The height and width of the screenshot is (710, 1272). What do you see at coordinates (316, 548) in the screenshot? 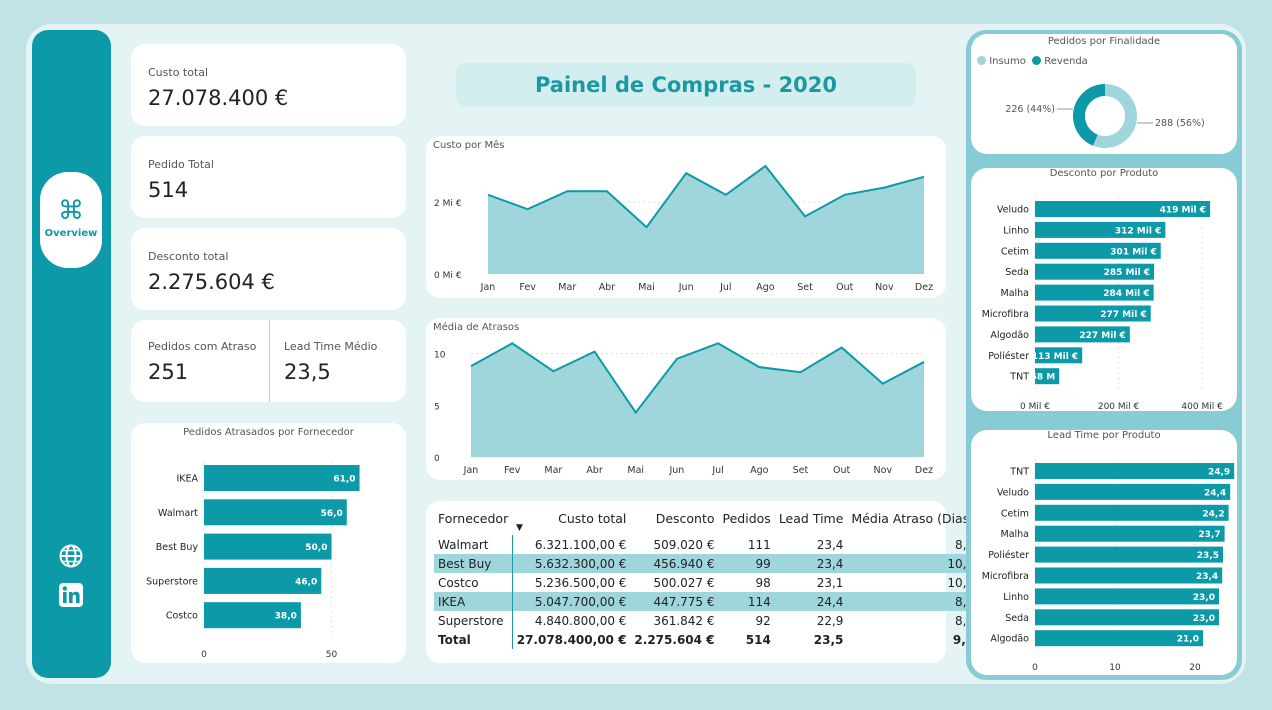
I see `data-label: 50,0` at bounding box center [316, 548].